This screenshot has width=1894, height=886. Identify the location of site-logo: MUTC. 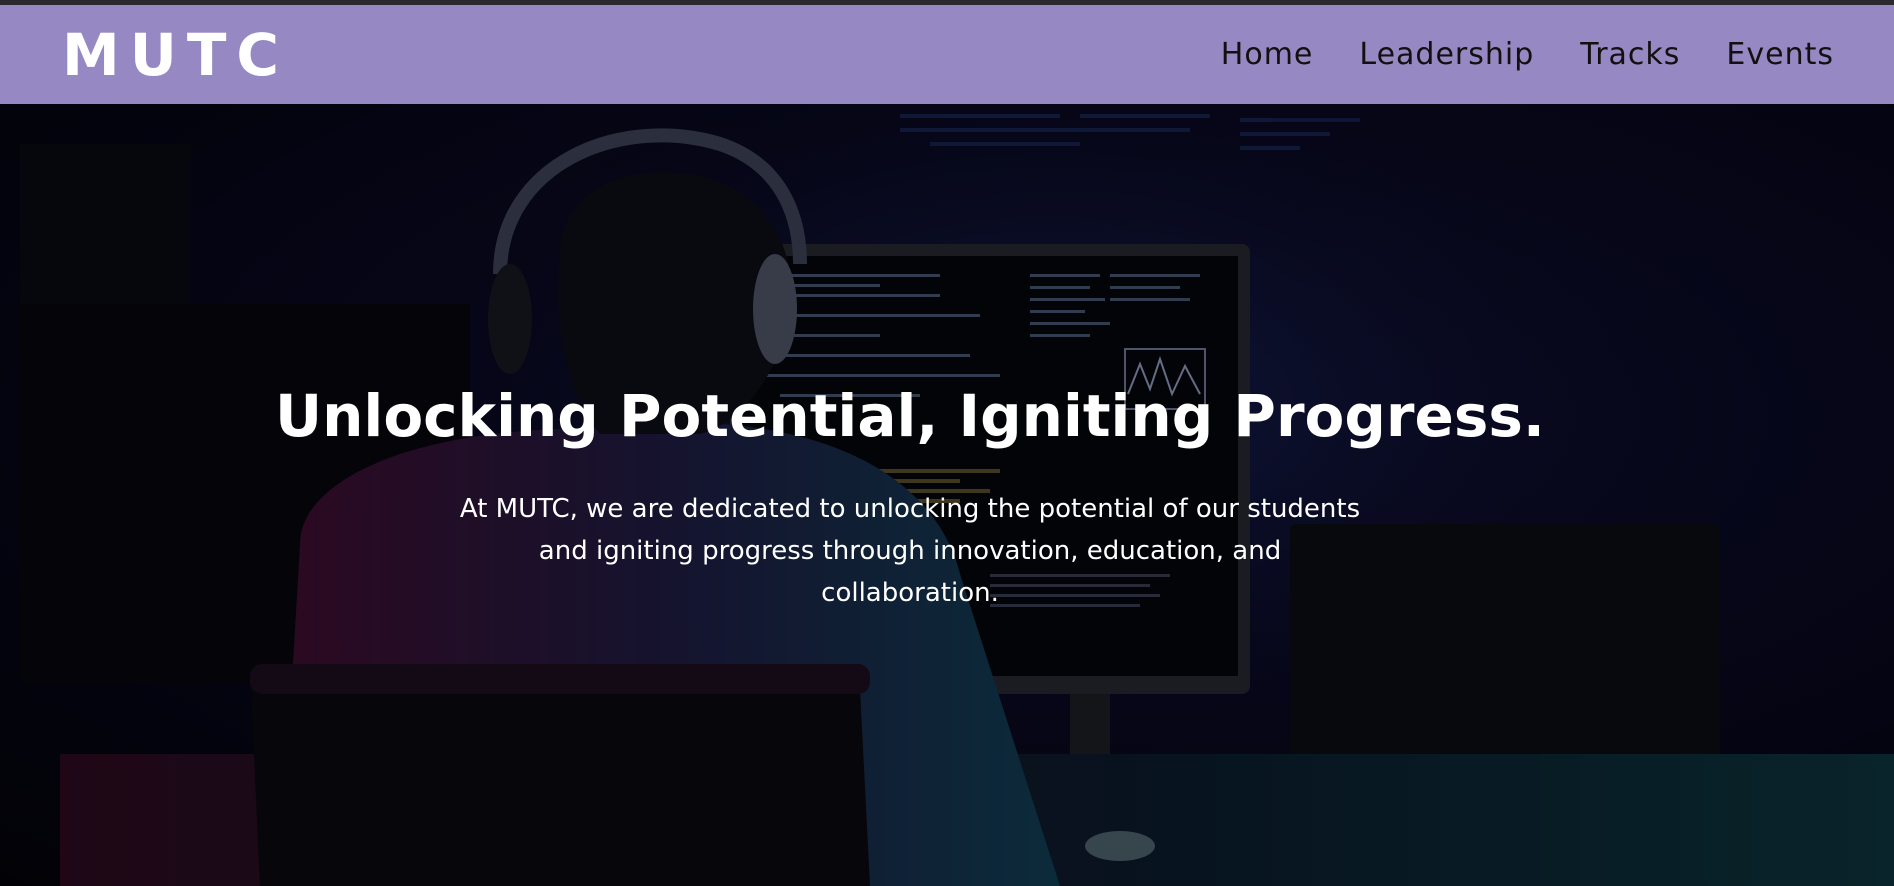
(175, 55).